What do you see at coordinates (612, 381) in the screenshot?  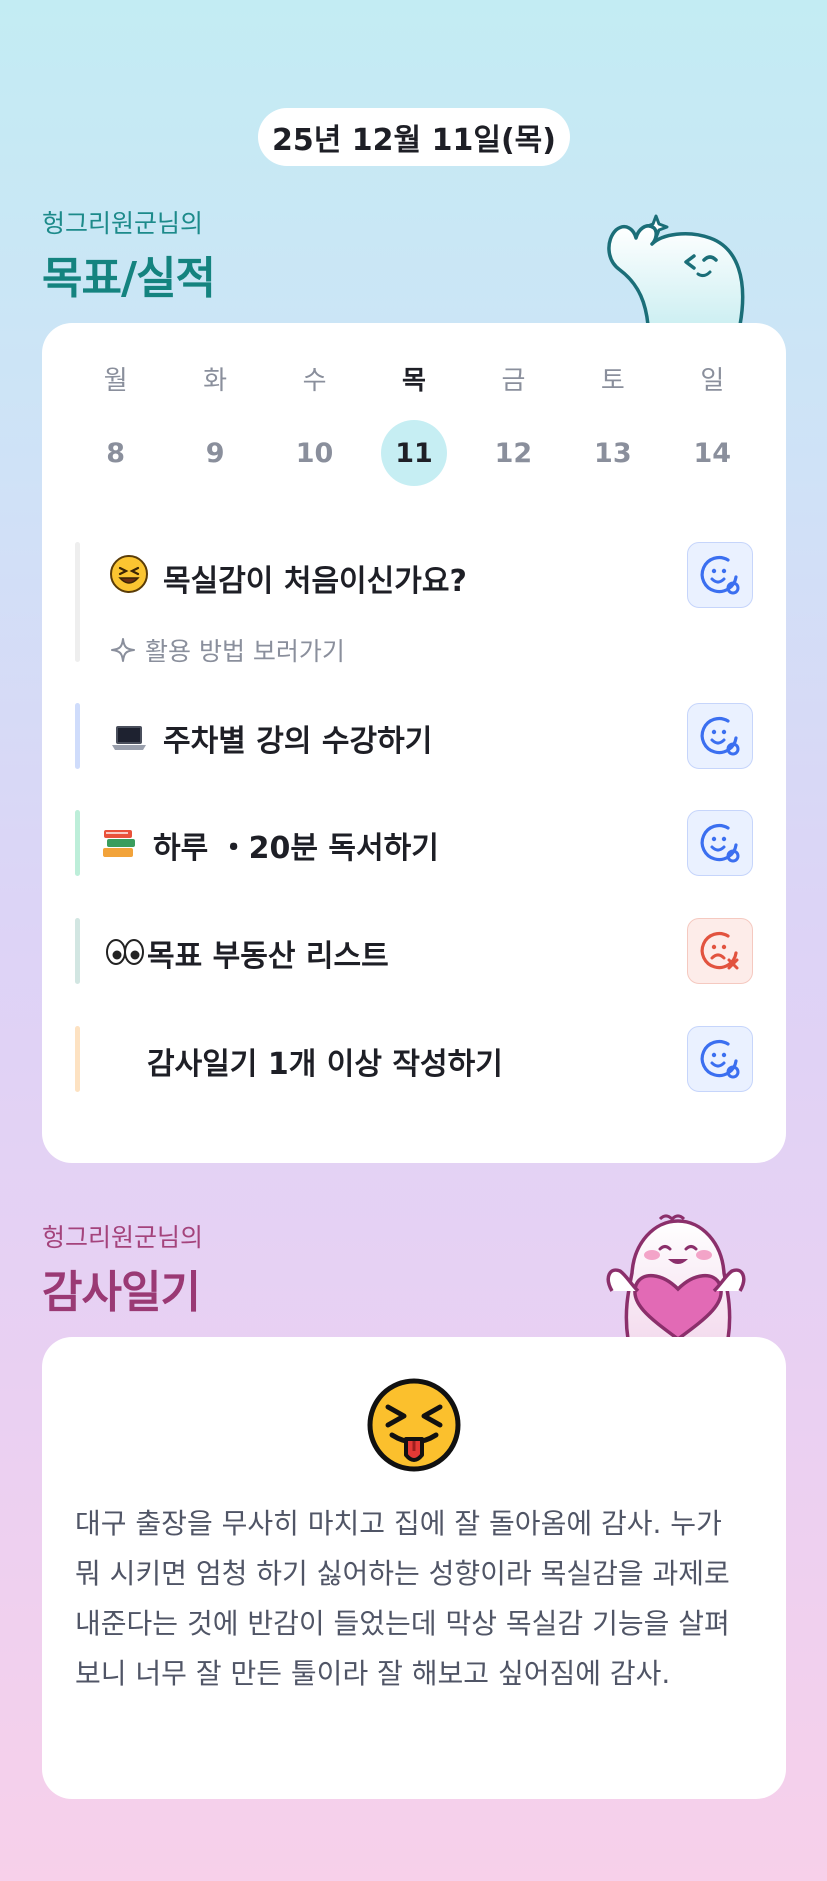 I see `week-day-label: 토` at bounding box center [612, 381].